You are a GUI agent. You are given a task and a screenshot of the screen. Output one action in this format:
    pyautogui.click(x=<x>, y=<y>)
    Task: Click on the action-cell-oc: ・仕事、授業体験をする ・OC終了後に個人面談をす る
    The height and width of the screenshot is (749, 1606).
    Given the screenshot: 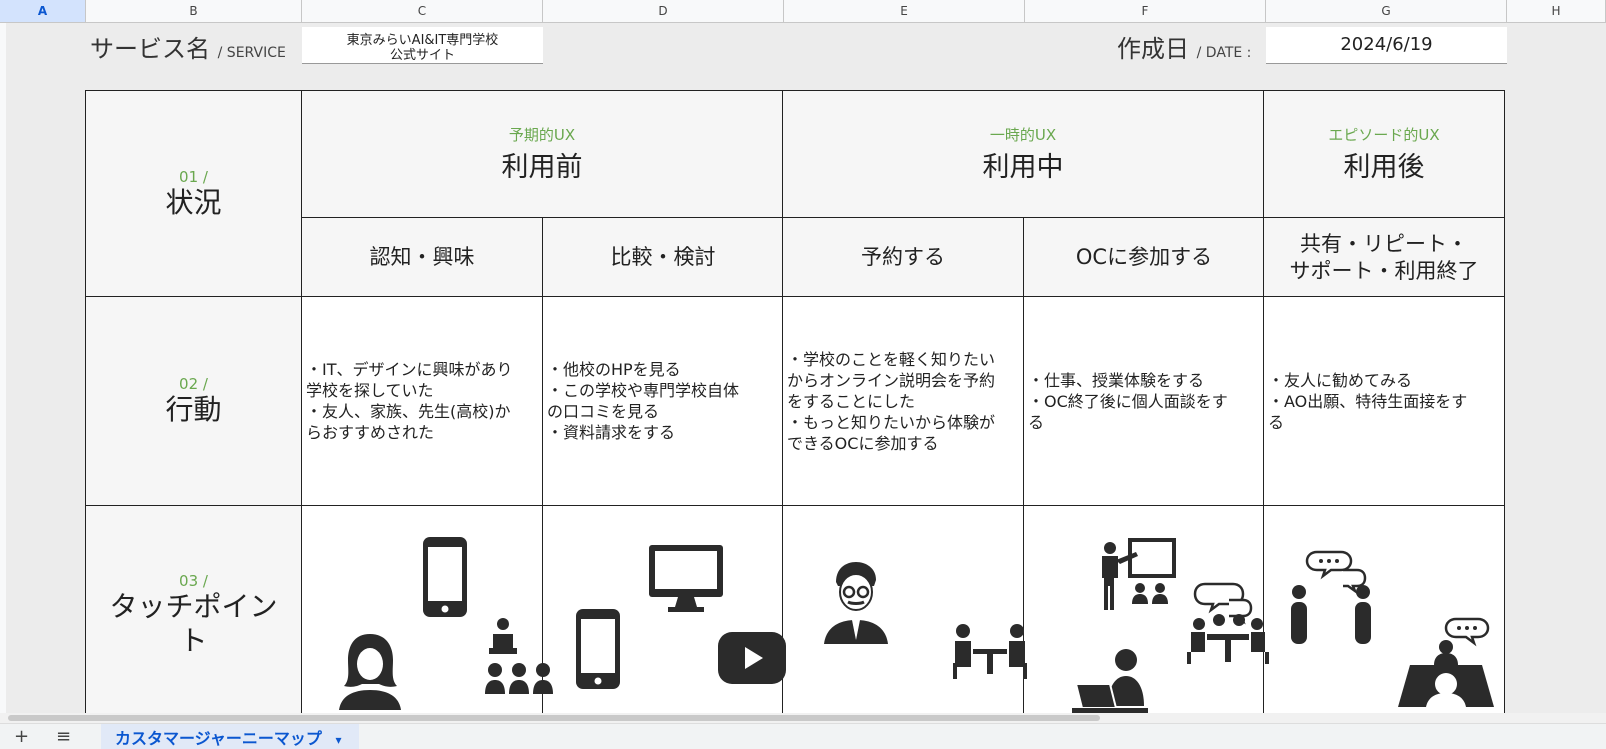 What is the action you would take?
    pyautogui.click(x=1144, y=401)
    